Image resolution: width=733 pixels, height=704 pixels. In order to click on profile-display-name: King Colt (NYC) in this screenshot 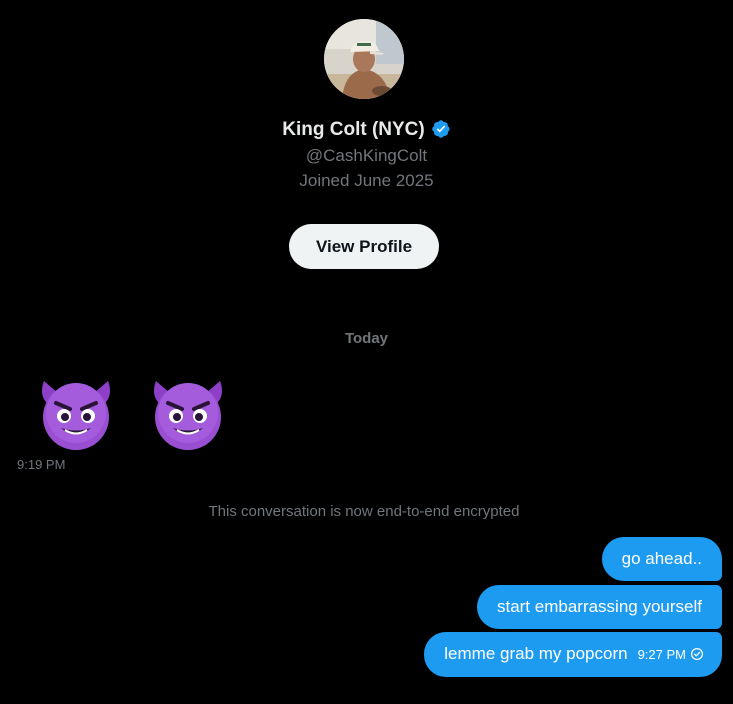, I will do `click(353, 129)`.